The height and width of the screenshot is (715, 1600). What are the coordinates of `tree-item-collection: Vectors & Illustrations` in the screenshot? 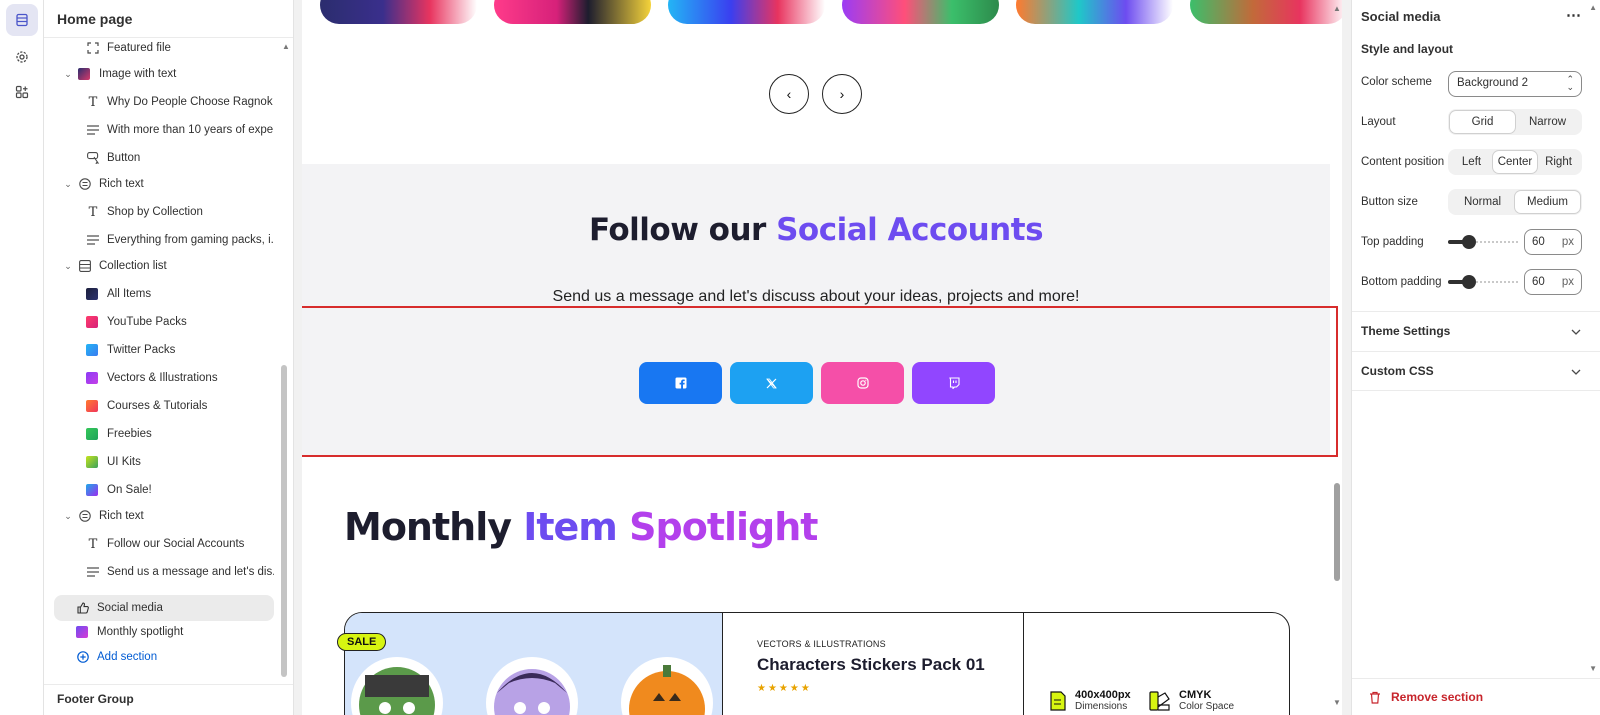 It's located at (164, 378).